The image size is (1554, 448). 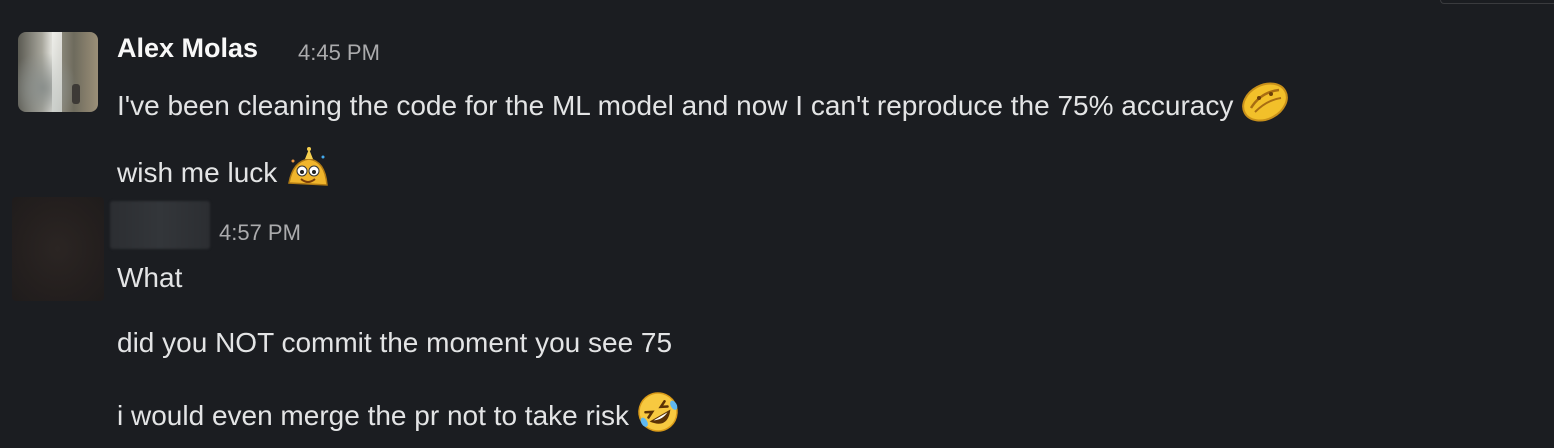 I want to click on message-line: What, so click(x=150, y=277).